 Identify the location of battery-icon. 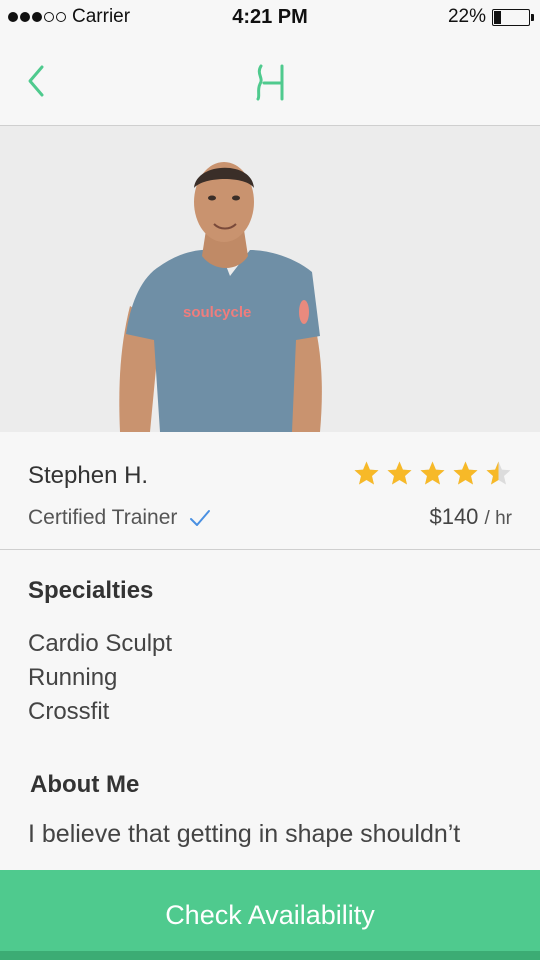
(513, 17).